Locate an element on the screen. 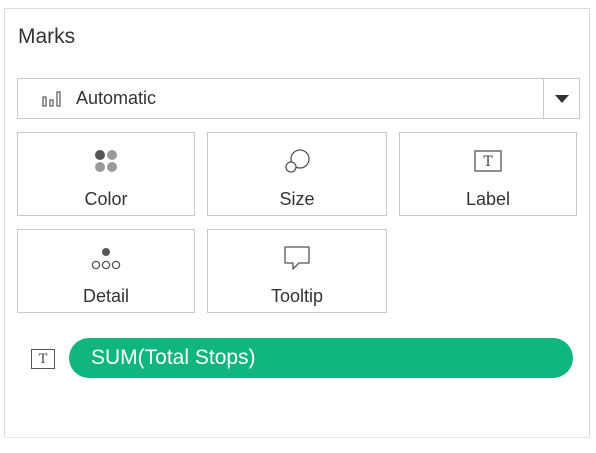 The width and height of the screenshot is (596, 453). tooltip-shelf-button: Tooltip is located at coordinates (297, 271).